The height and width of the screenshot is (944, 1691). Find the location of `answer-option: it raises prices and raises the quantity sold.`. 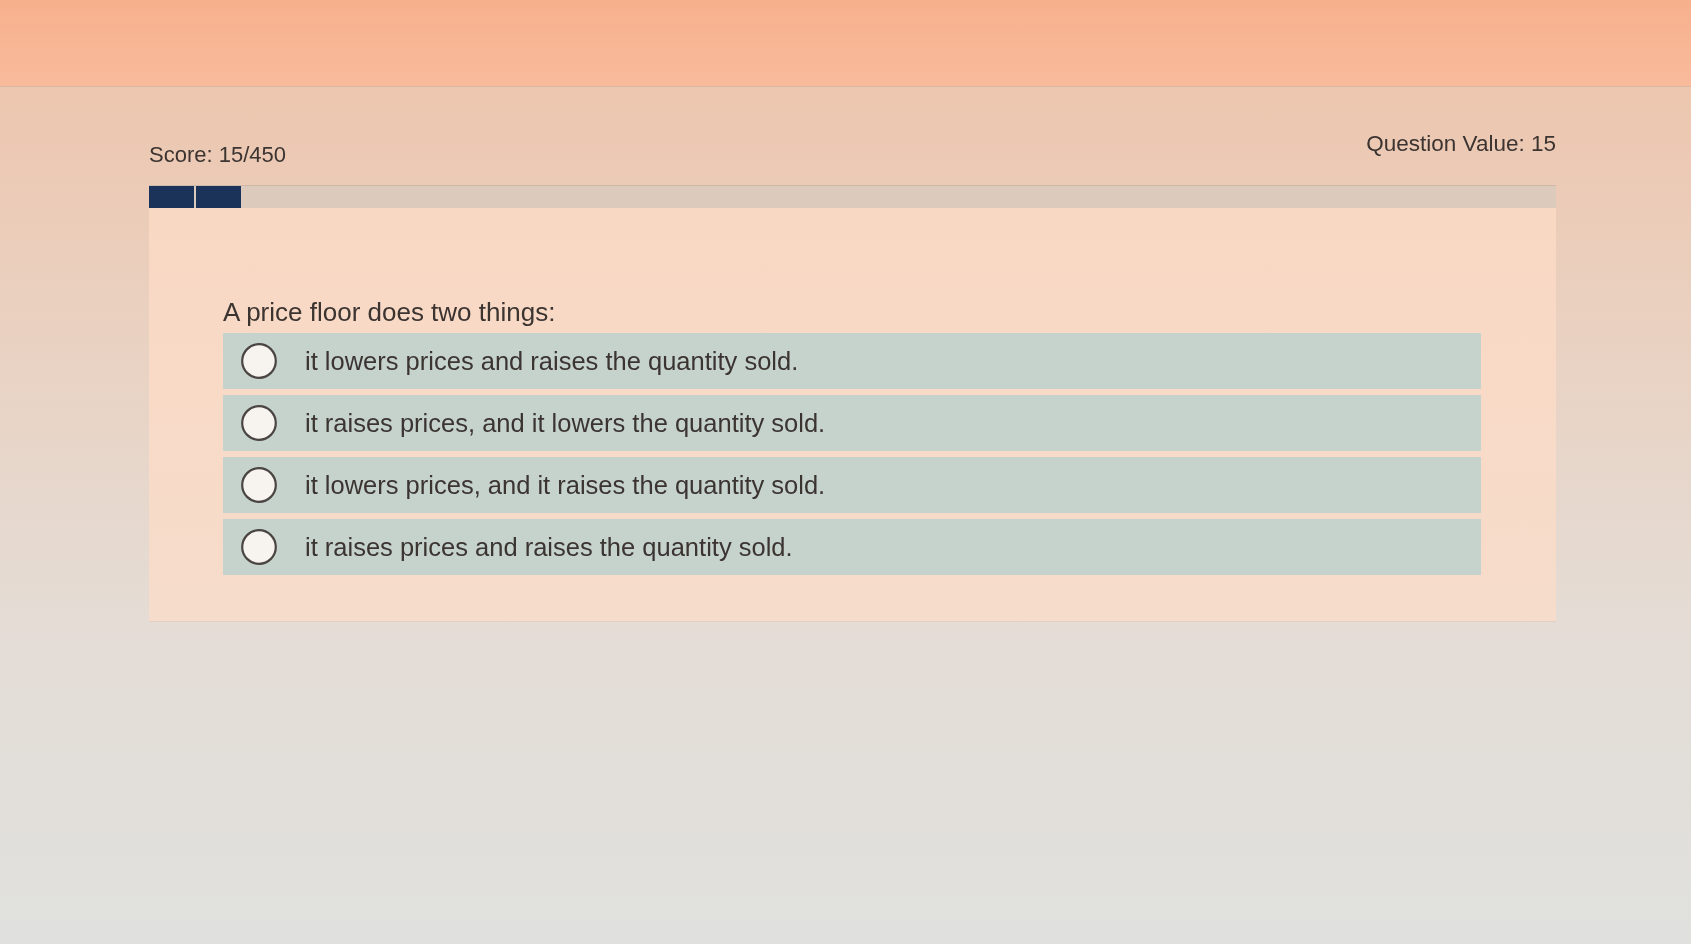

answer-option: it raises prices and raises the quantity sold. is located at coordinates (852, 547).